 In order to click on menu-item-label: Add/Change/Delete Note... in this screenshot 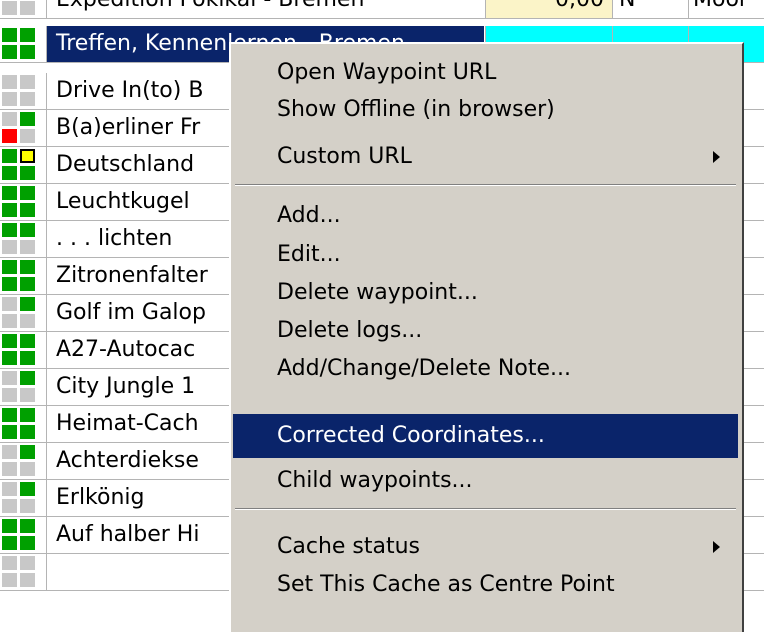, I will do `click(424, 368)`.